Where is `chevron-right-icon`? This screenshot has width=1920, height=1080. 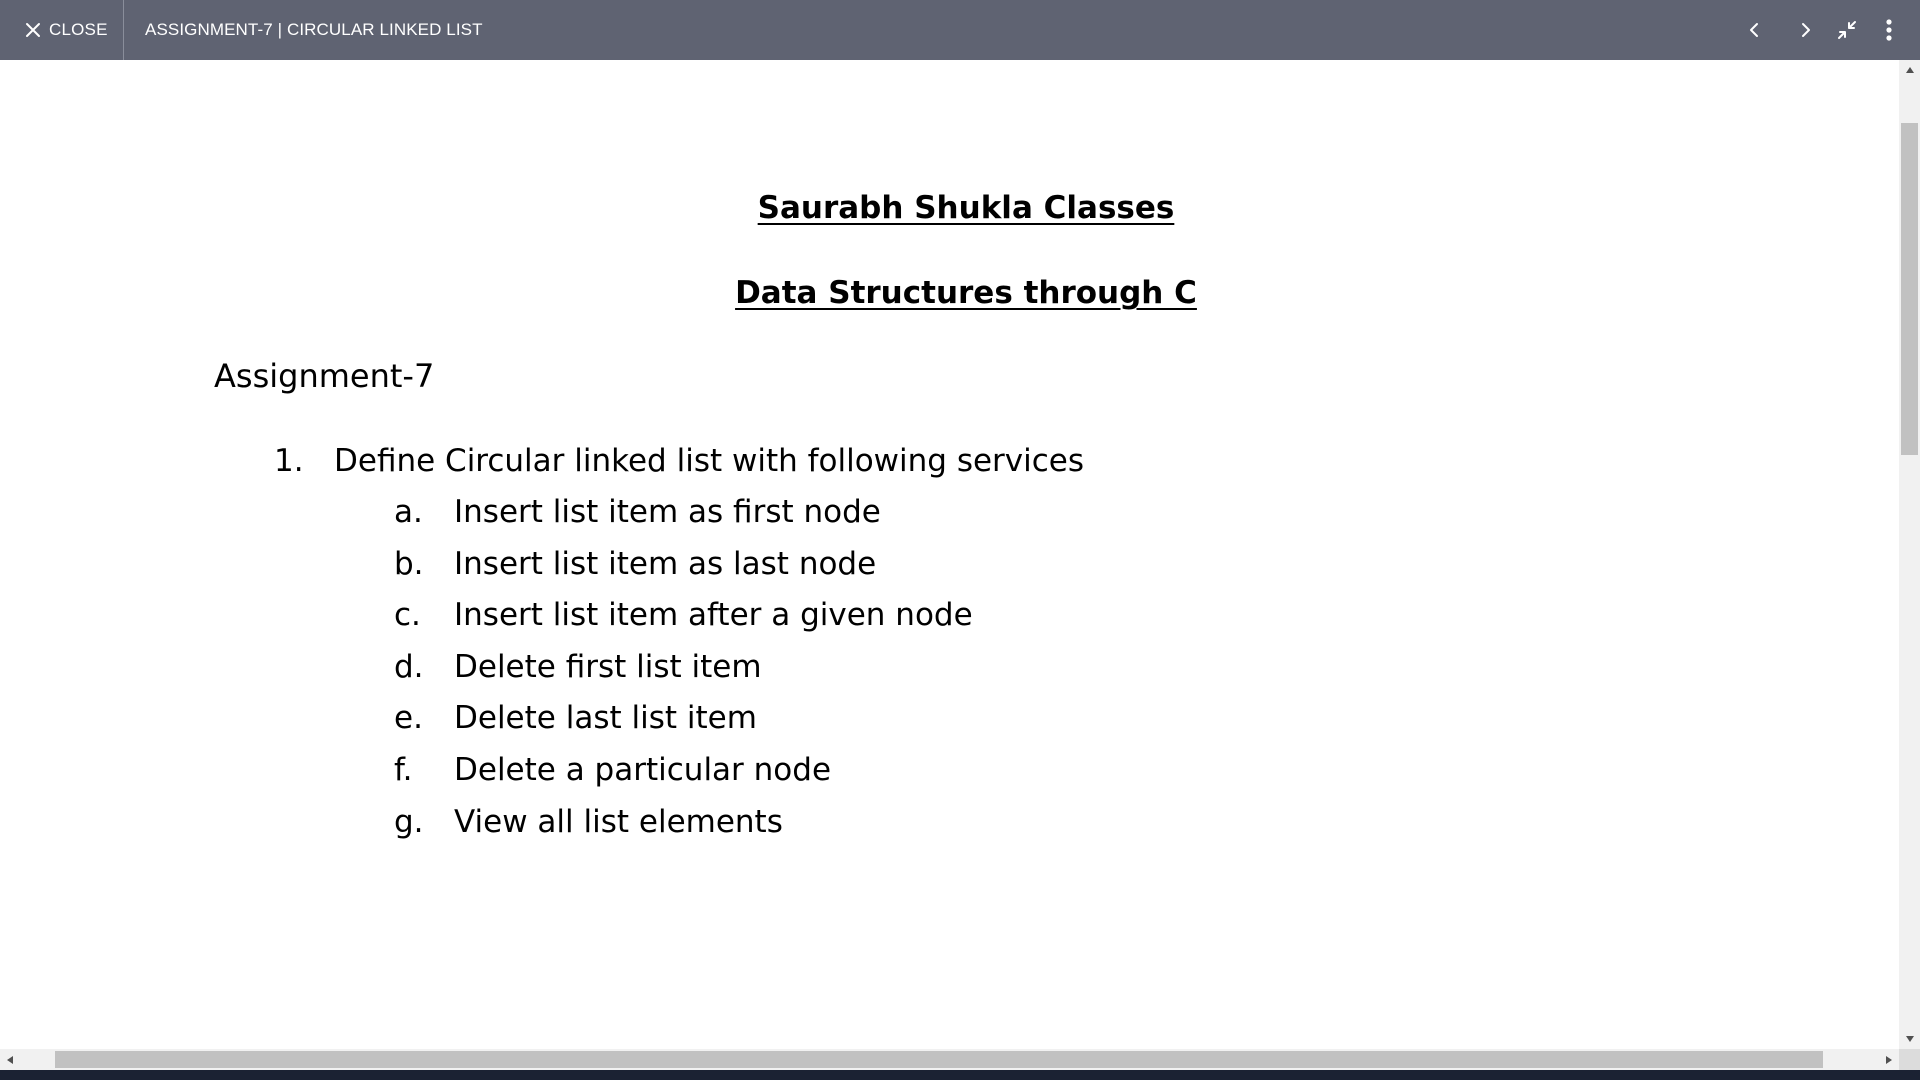 chevron-right-icon is located at coordinates (1806, 30).